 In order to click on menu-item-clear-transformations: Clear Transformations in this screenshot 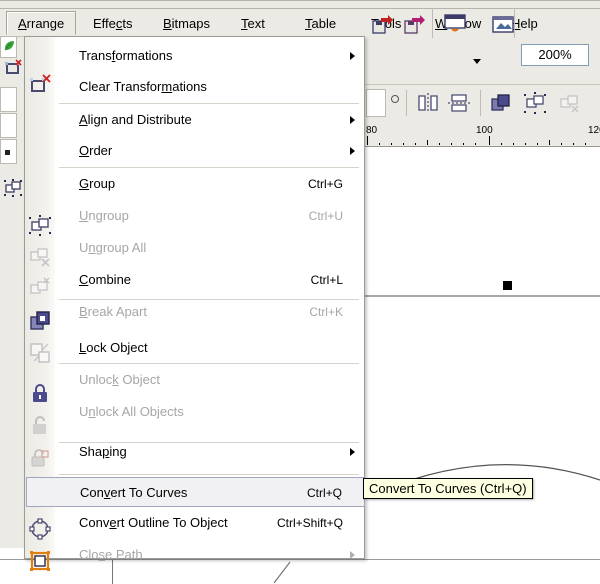, I will do `click(195, 87)`.